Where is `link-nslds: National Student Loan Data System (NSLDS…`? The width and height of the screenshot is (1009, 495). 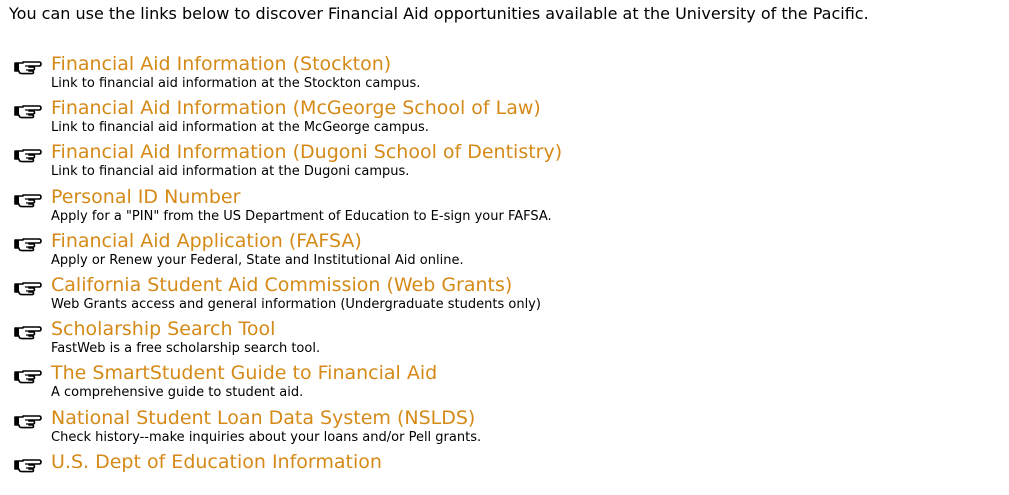 link-nslds: National Student Loan Data System (NSLDS… is located at coordinates (306, 418).